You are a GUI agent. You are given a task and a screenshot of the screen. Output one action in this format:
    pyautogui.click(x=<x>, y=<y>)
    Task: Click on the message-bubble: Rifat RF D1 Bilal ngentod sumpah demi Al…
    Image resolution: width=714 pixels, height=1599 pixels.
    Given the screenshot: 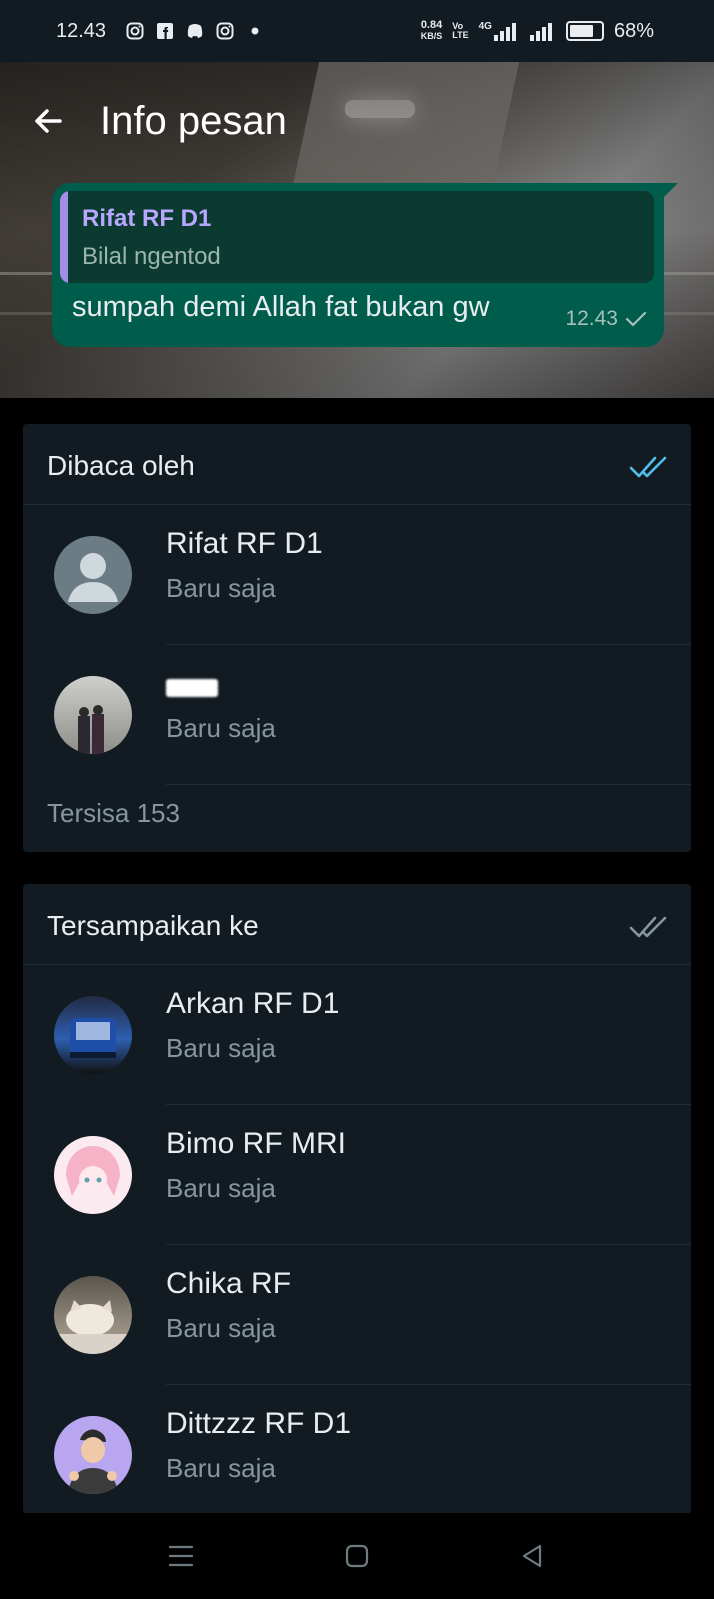 What is the action you would take?
    pyautogui.click(x=358, y=265)
    